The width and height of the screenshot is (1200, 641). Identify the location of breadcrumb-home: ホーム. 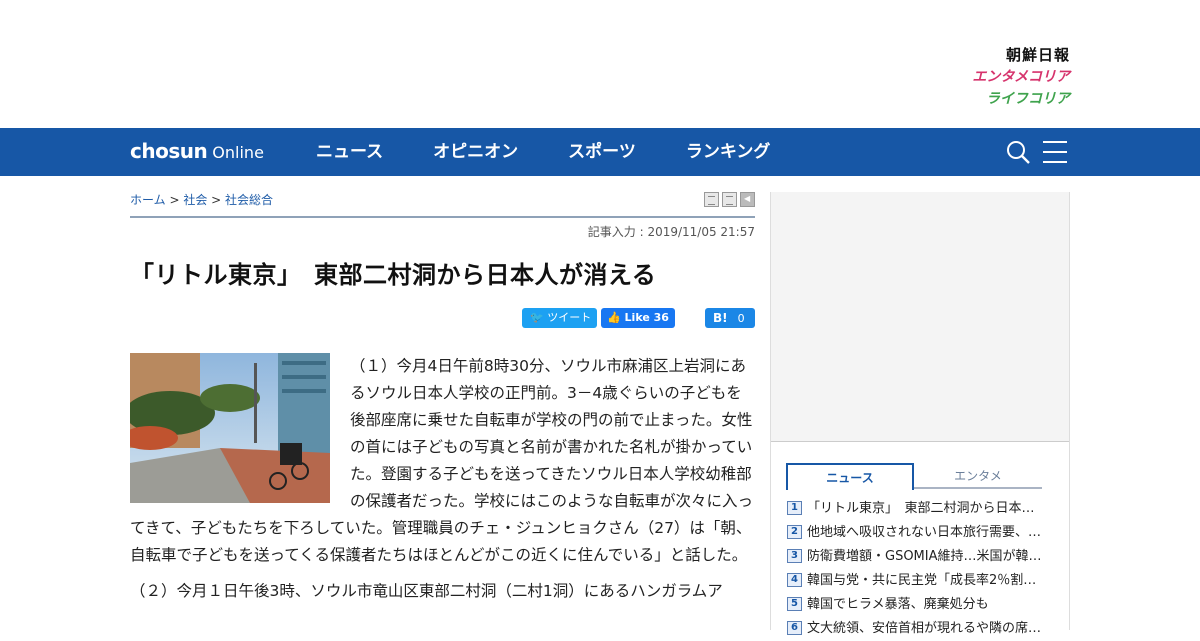
(148, 200).